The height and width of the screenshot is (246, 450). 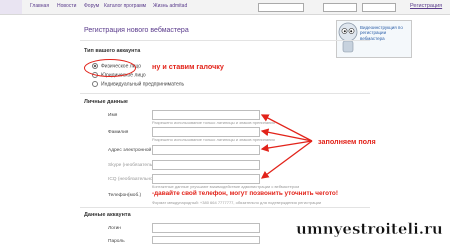 I want to click on annotation-arrows, so click(x=286, y=146).